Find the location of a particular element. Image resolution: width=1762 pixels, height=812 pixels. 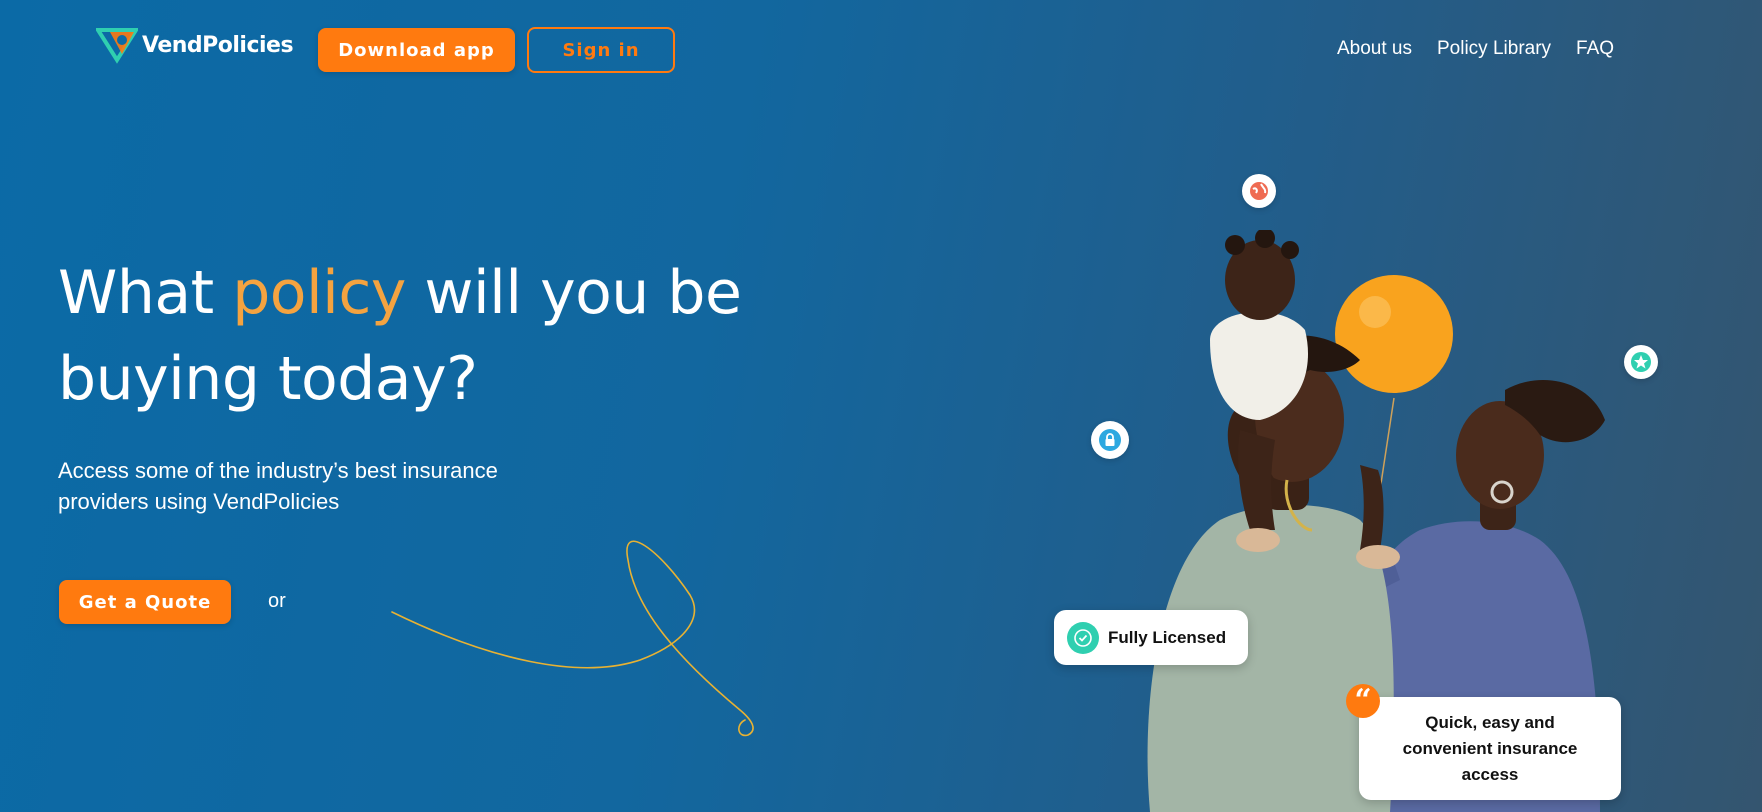

testimonial-line-1: Quick, easy and is located at coordinates (1490, 722).